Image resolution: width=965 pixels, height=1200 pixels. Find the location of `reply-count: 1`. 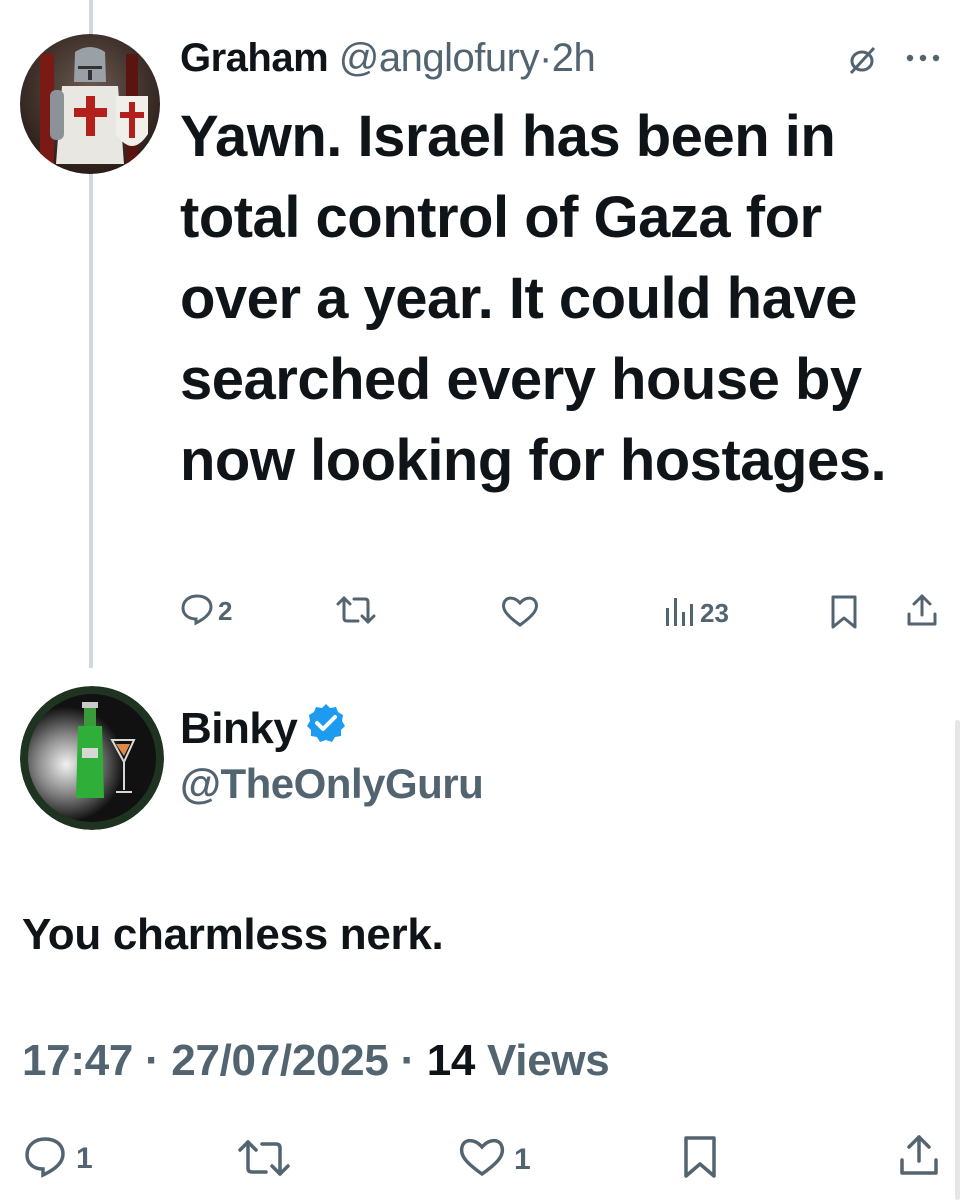

reply-count: 1 is located at coordinates (84, 1158).